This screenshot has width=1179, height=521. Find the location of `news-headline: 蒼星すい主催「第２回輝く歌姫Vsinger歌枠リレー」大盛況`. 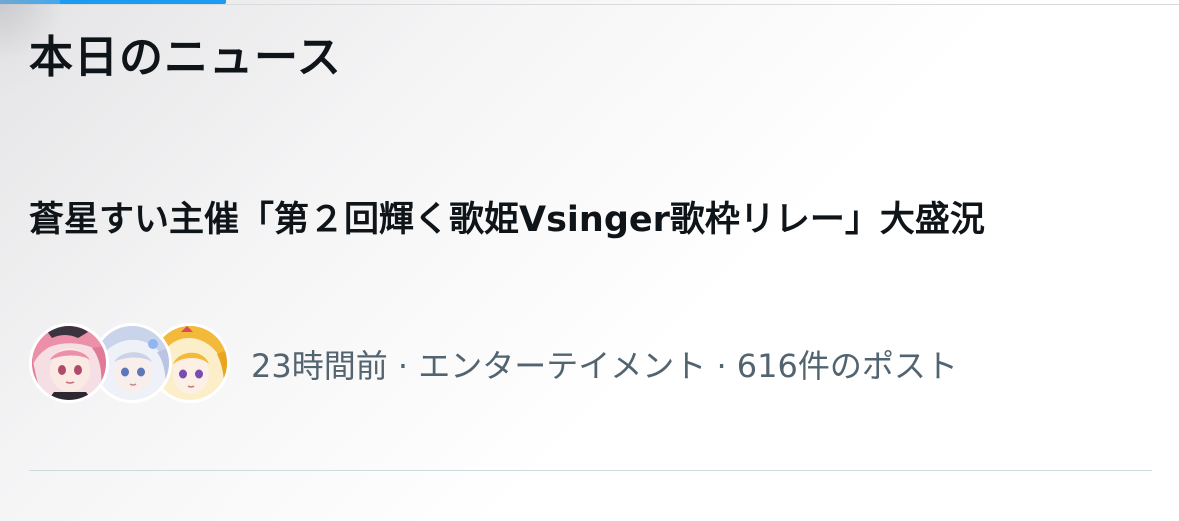

news-headline: 蒼星すい主催「第２回輝く歌姫Vsinger歌枠リレー」大盛況 is located at coordinates (564, 220).